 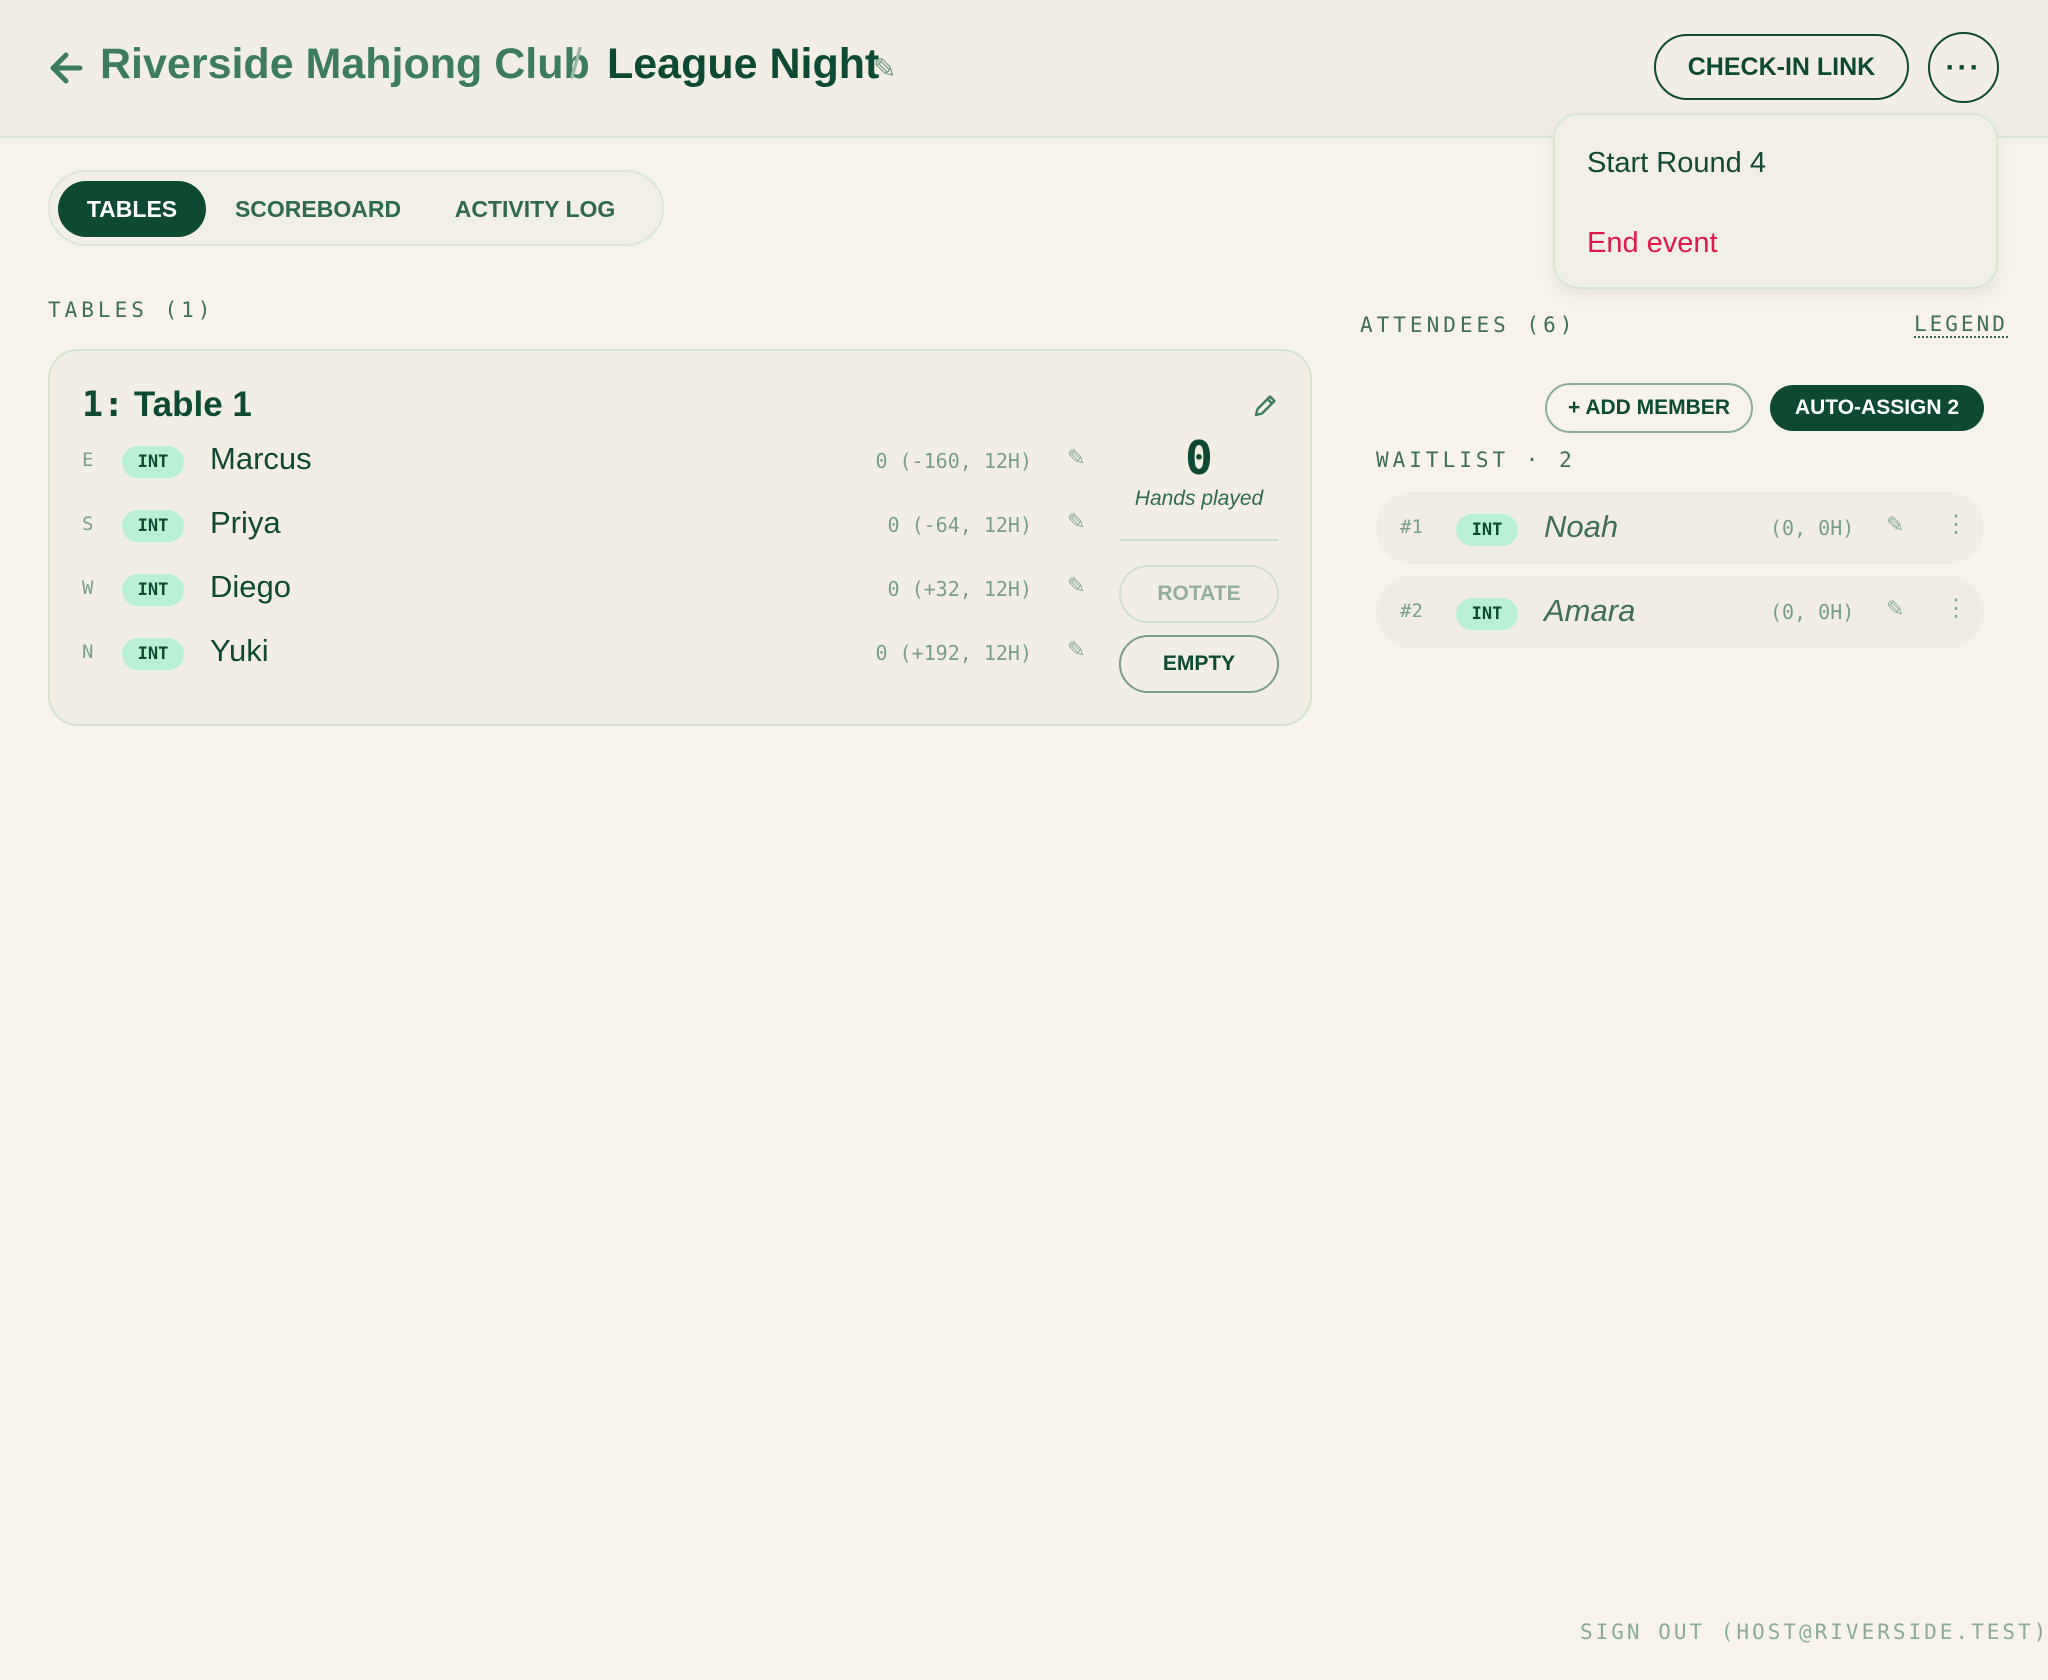 What do you see at coordinates (953, 461) in the screenshot?
I see `player-score: 0 (-160, 12H)` at bounding box center [953, 461].